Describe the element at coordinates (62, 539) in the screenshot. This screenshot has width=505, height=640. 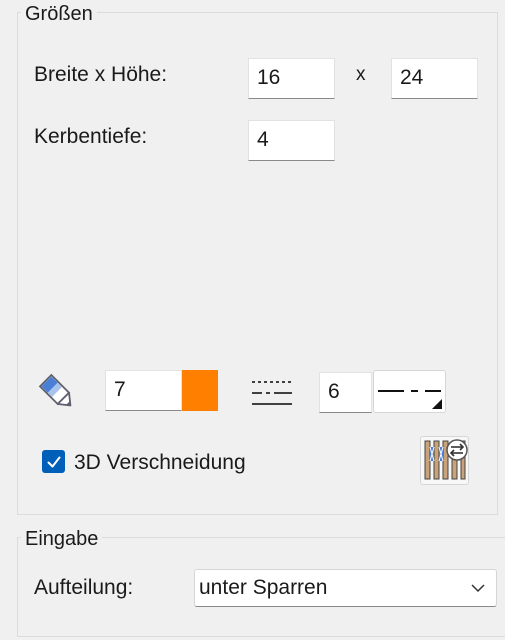
I see `input-group-title: Eingabe` at that location.